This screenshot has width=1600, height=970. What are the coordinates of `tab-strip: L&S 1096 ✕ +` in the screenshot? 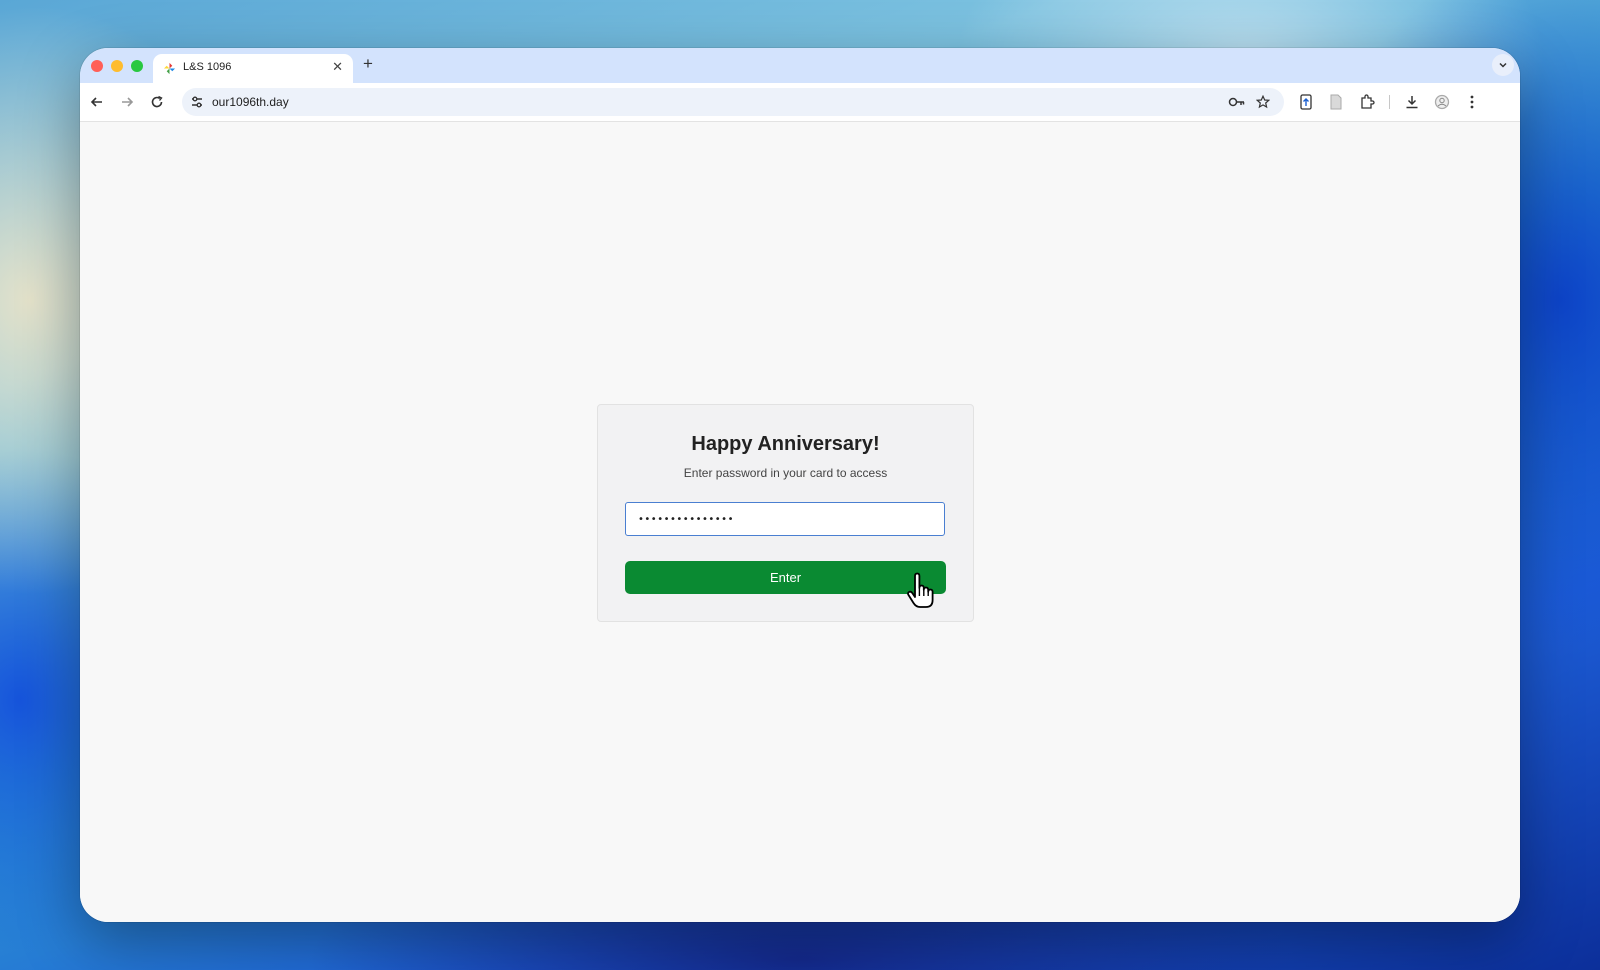 It's located at (800, 65).